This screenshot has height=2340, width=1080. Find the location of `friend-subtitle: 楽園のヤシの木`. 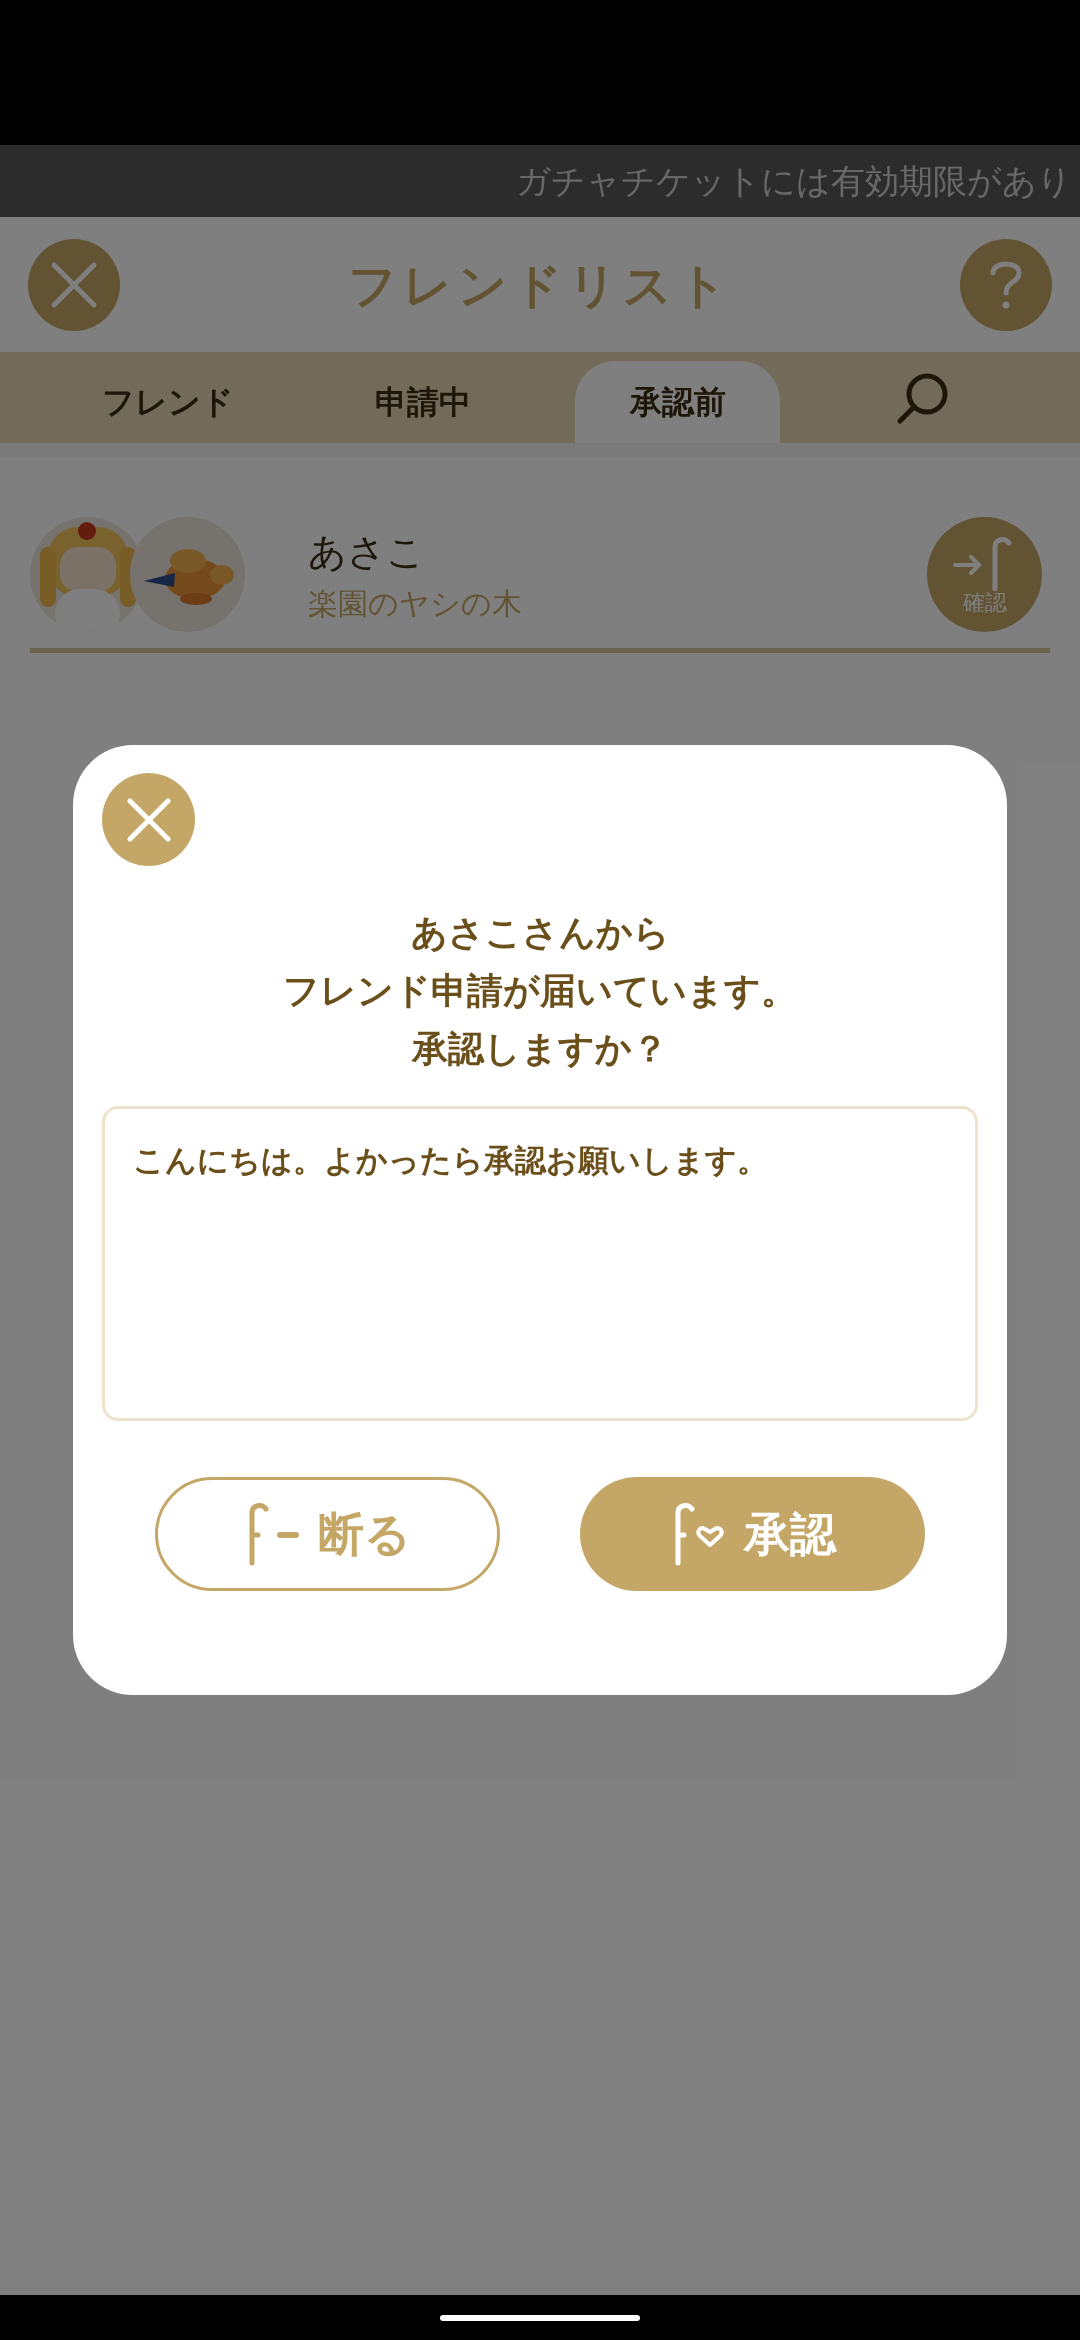

friend-subtitle: 楽園のヤシの木 is located at coordinates (415, 603).